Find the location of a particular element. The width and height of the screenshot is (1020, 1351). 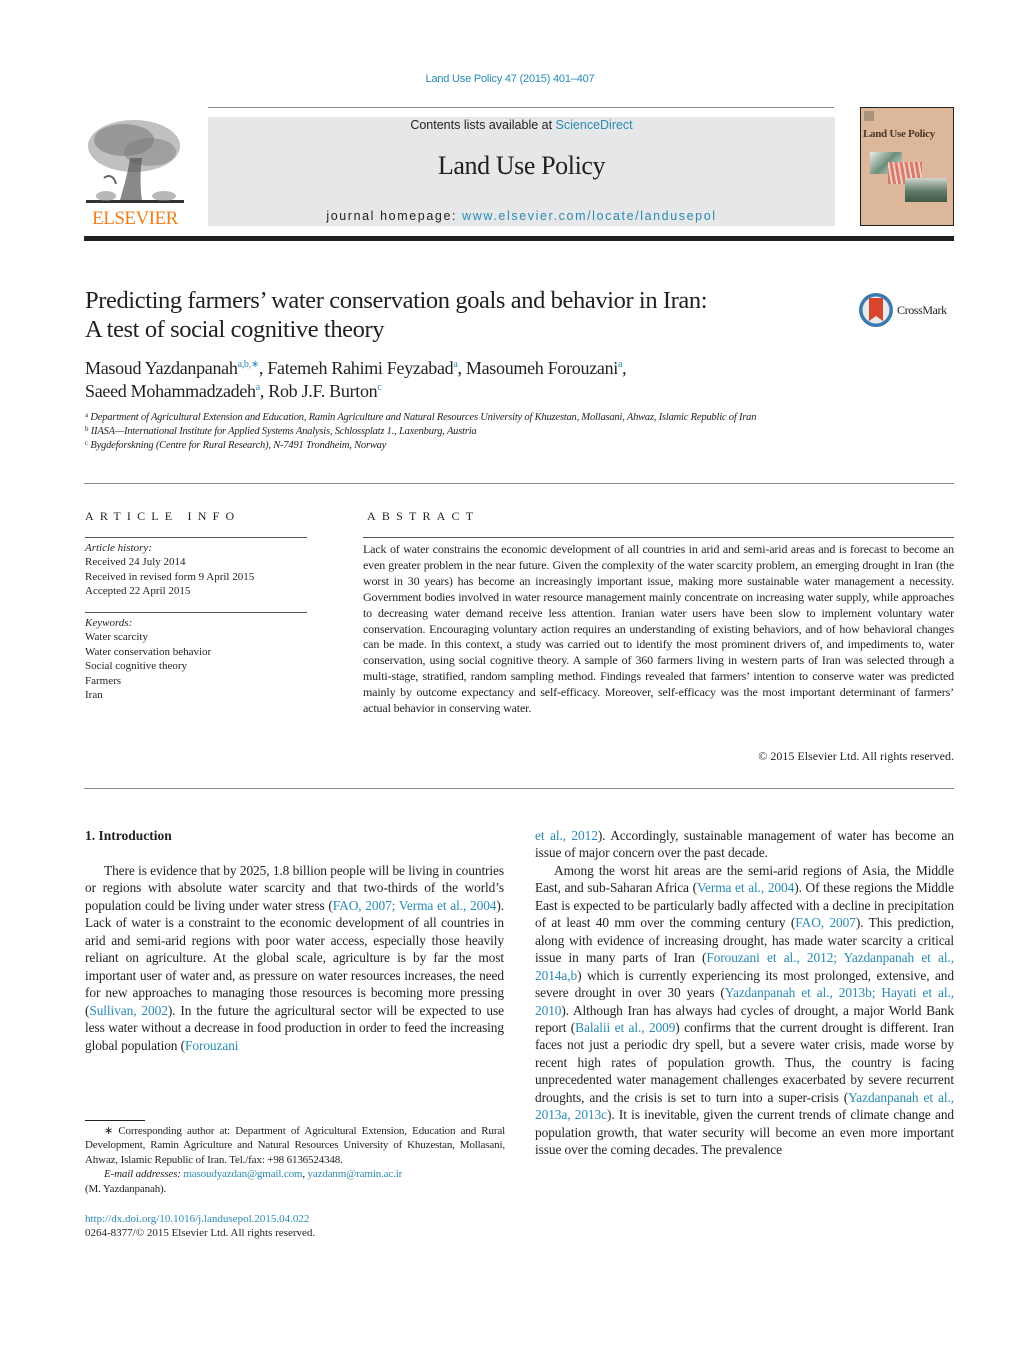

running-head: Land Use Policy 47 (2015) 401–407 is located at coordinates (510, 79).